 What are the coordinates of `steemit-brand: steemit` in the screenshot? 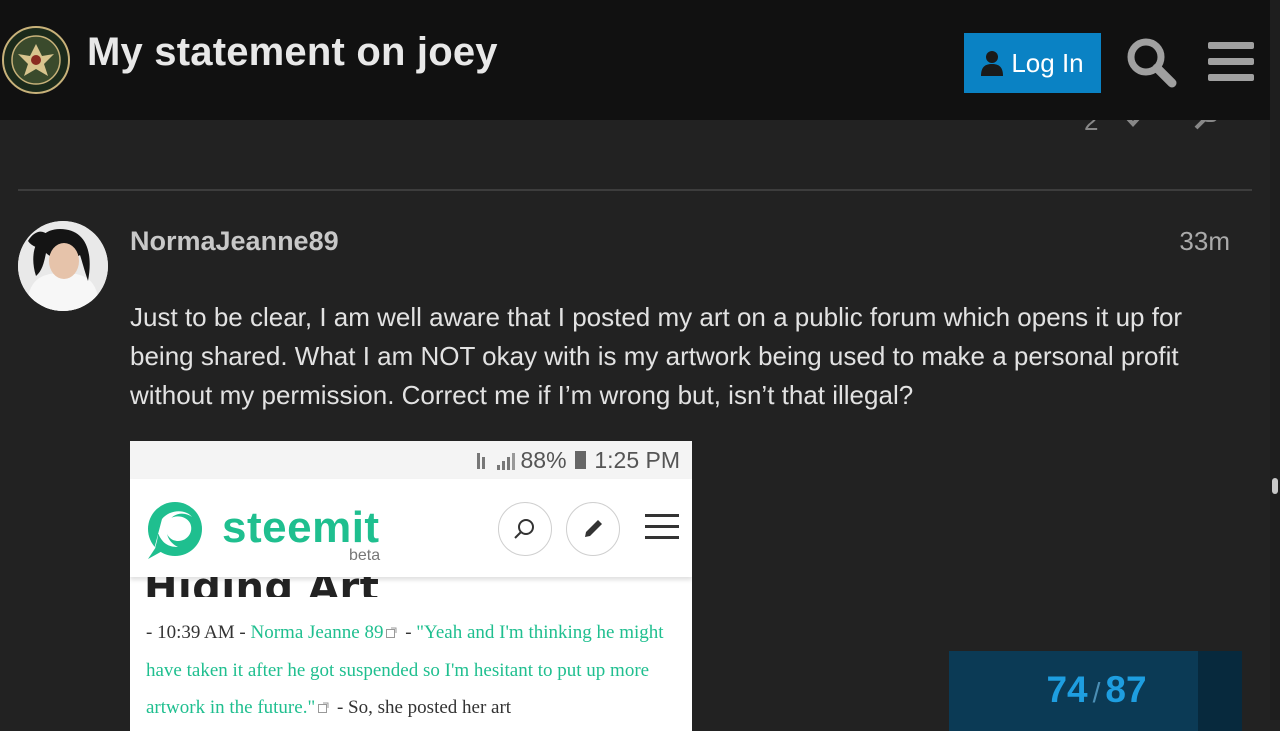 It's located at (301, 527).